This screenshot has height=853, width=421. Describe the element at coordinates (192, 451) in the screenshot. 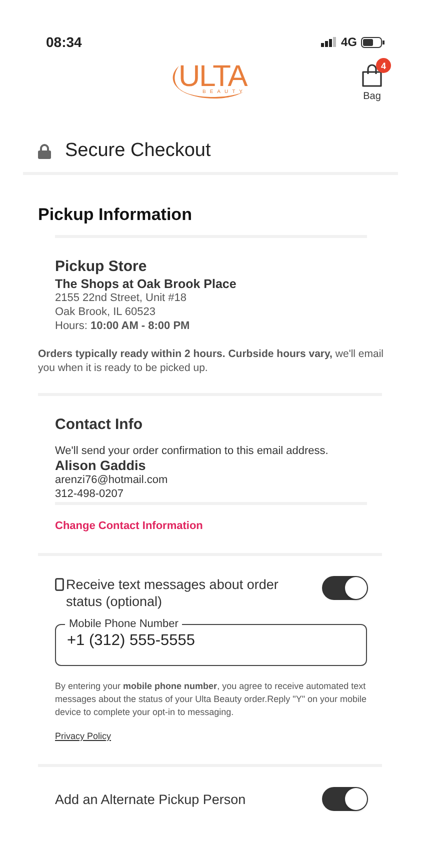

I see `contact-intro: We'll send your order confirmation to this email address.` at that location.